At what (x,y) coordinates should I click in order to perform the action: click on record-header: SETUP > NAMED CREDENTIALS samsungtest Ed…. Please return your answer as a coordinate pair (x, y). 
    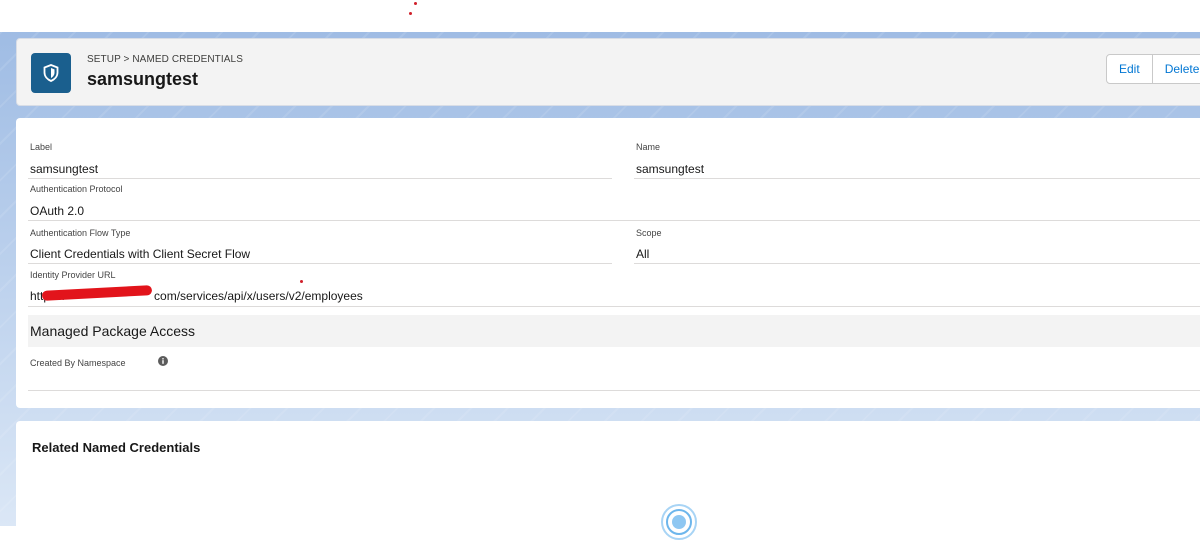
    Looking at the image, I should click on (608, 72).